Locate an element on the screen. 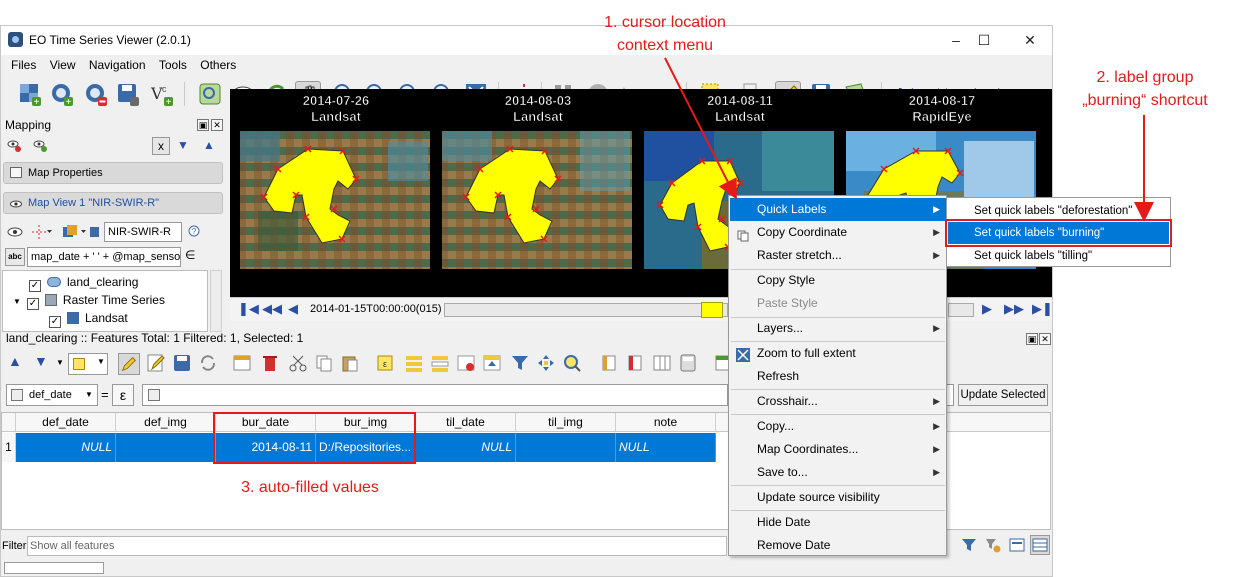 This screenshot has height=577, width=1234. annotation-arrows is located at coordinates (909, 139).